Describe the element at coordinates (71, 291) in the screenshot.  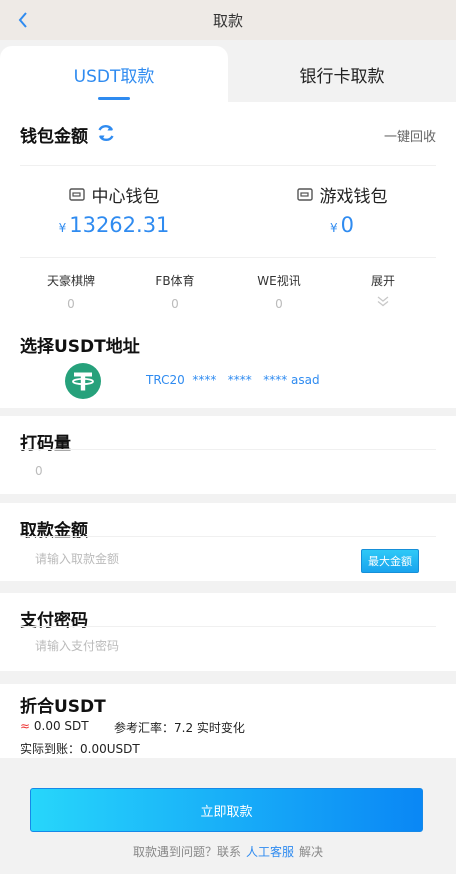
I see `platform-item: 天豪棋牌 0` at that location.